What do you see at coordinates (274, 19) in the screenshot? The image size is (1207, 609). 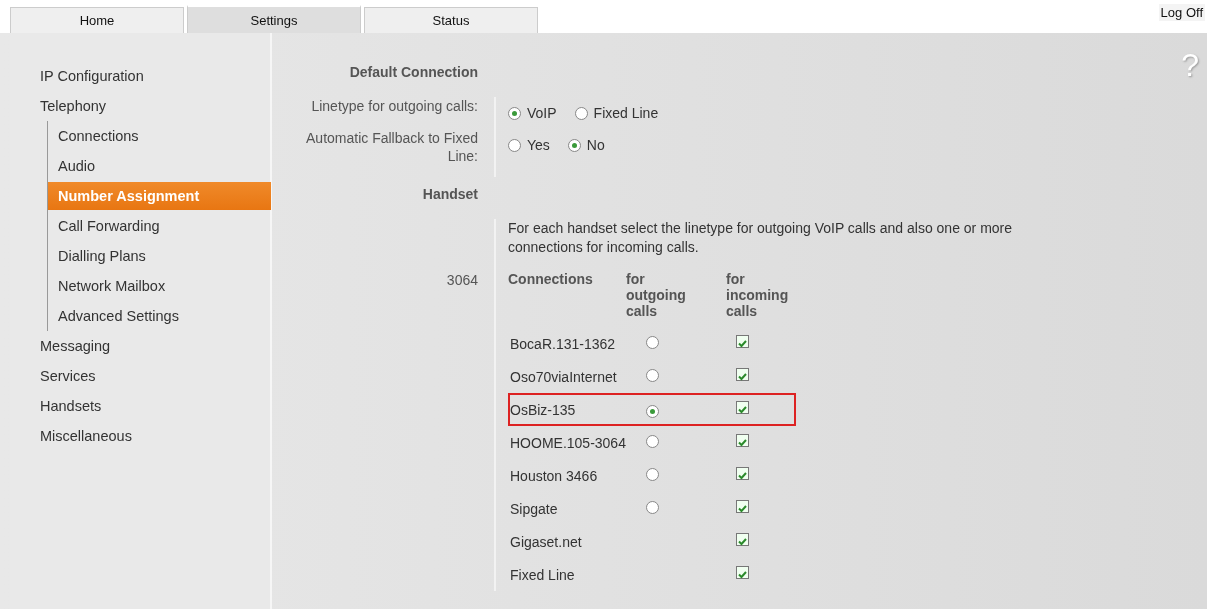 I see `nav-tab: Settings` at bounding box center [274, 19].